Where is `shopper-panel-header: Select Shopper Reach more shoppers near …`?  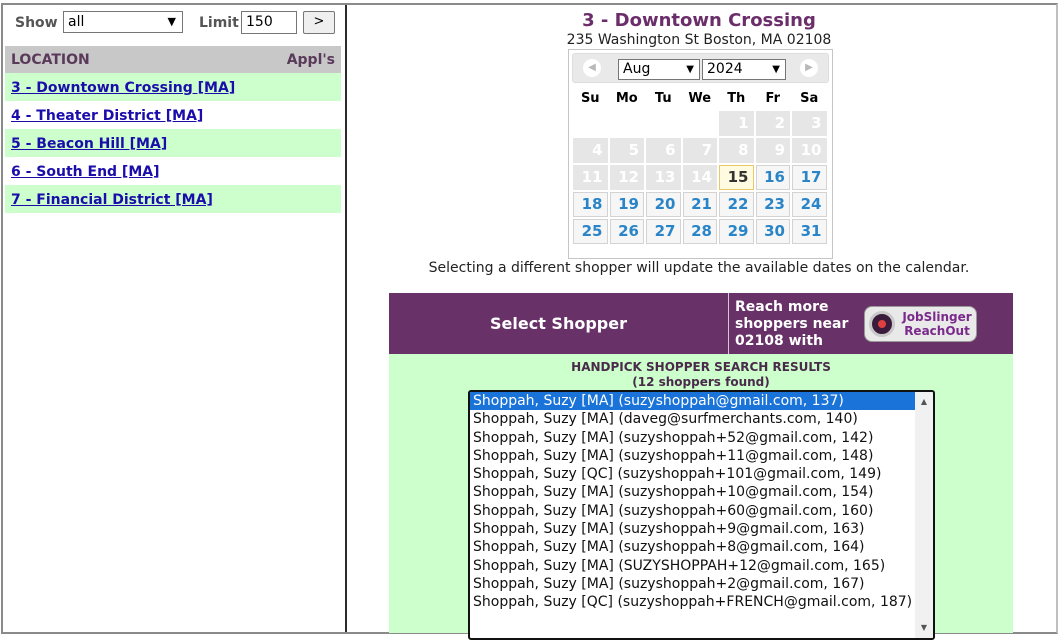
shopper-panel-header: Select Shopper Reach more shoppers near … is located at coordinates (701, 323).